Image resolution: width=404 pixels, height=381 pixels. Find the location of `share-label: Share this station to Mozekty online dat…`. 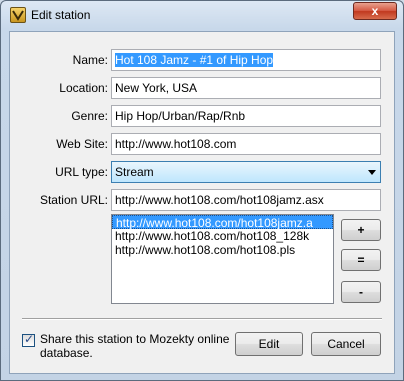

share-label: Share this station to Mozekty online dat… is located at coordinates (135, 346).